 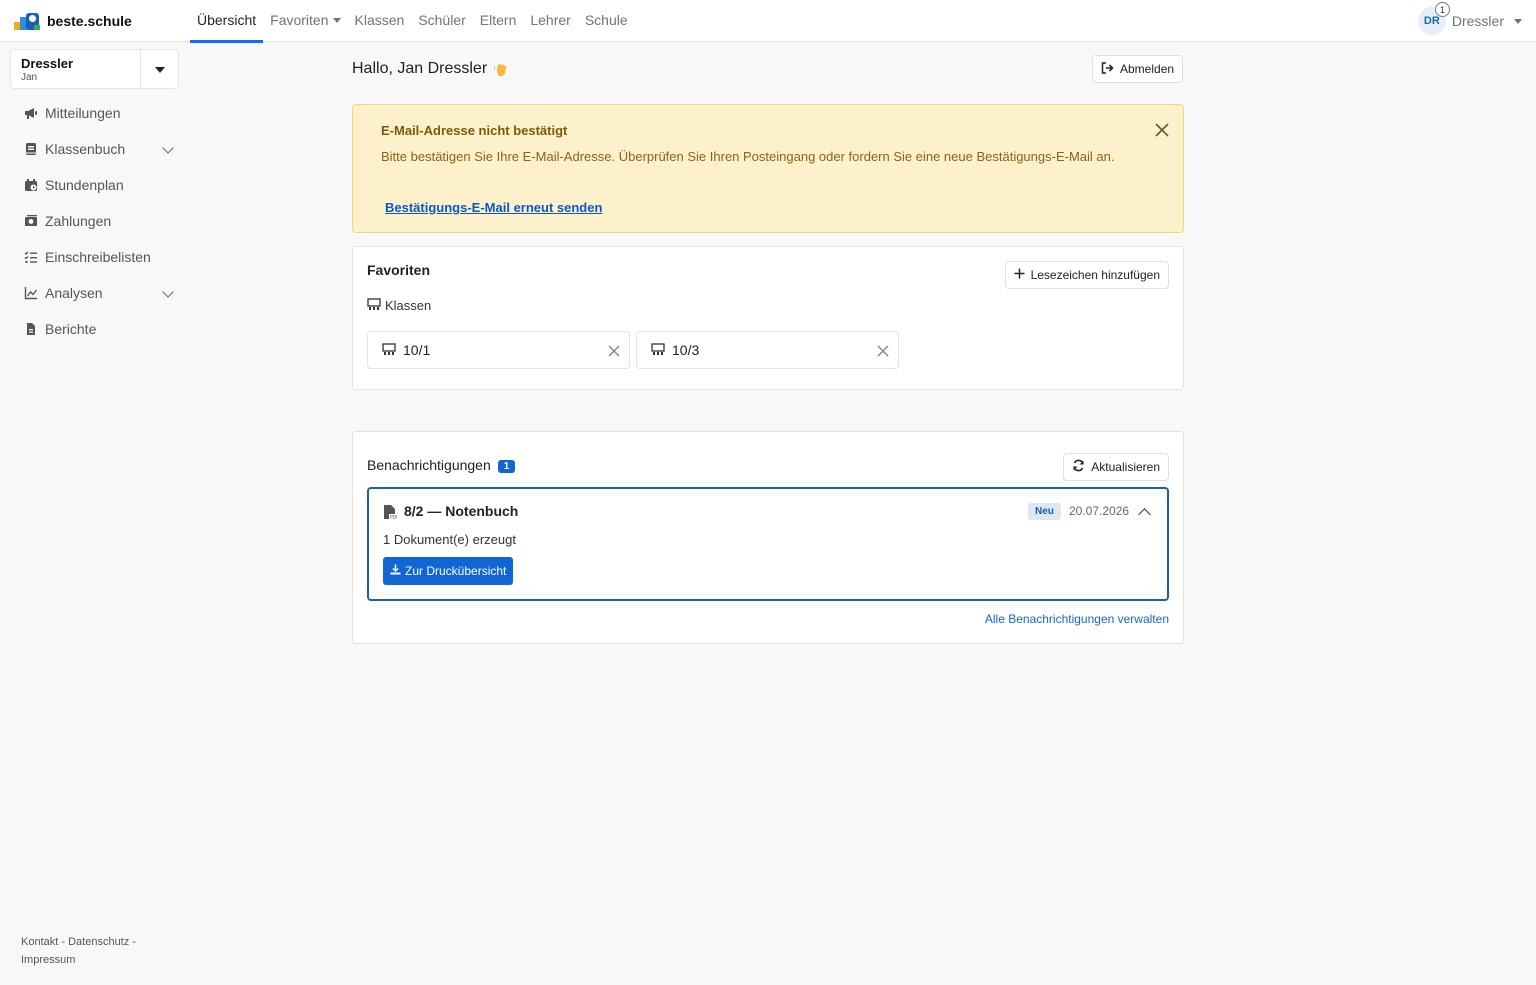 I want to click on notification-title: 8/2 — Notenbuch, so click(x=461, y=511).